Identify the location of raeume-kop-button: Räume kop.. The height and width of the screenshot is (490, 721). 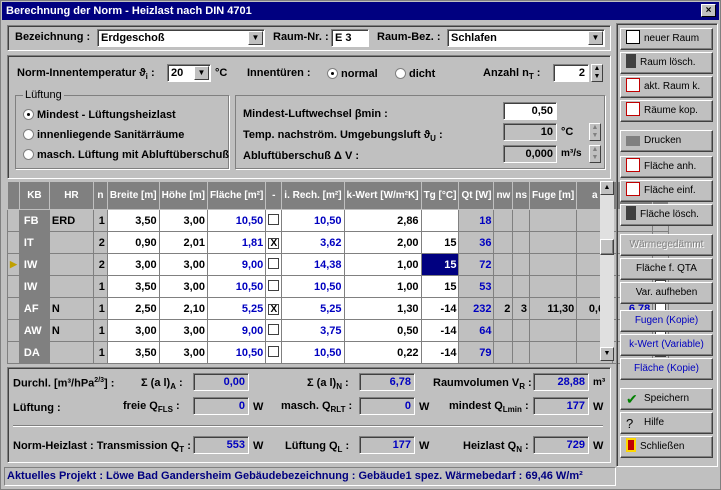
(666, 111).